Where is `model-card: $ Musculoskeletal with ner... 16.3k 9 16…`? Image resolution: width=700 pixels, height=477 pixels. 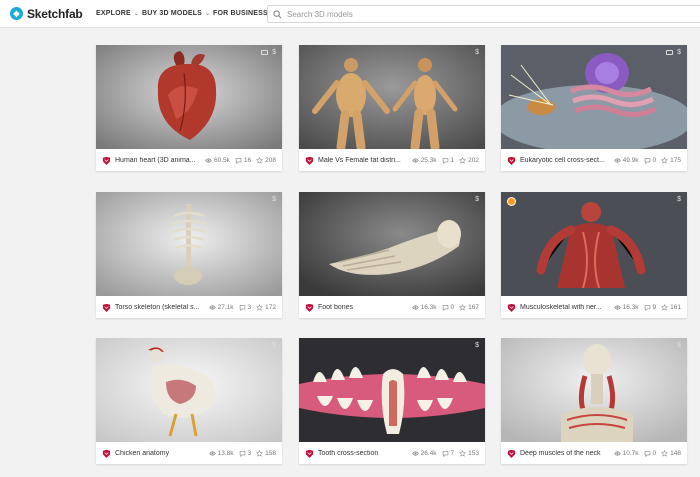 model-card: $ Musculoskeletal with ner... 16.3k 9 16… is located at coordinates (594, 255).